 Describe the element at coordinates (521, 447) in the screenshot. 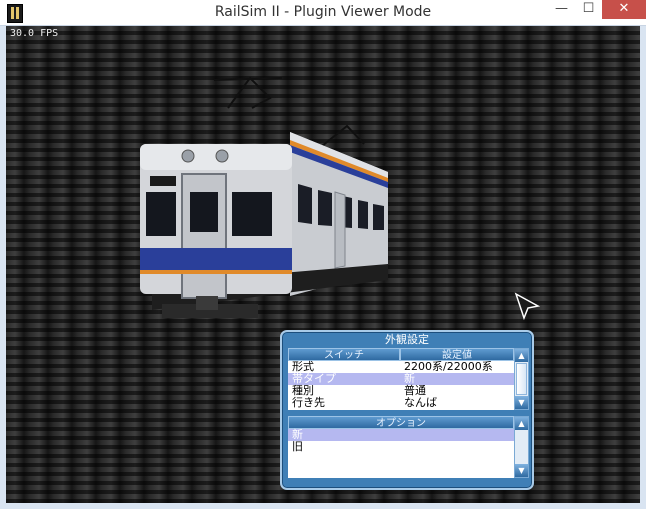

I see `options-list-scrollbar: ▲ ▼` at that location.